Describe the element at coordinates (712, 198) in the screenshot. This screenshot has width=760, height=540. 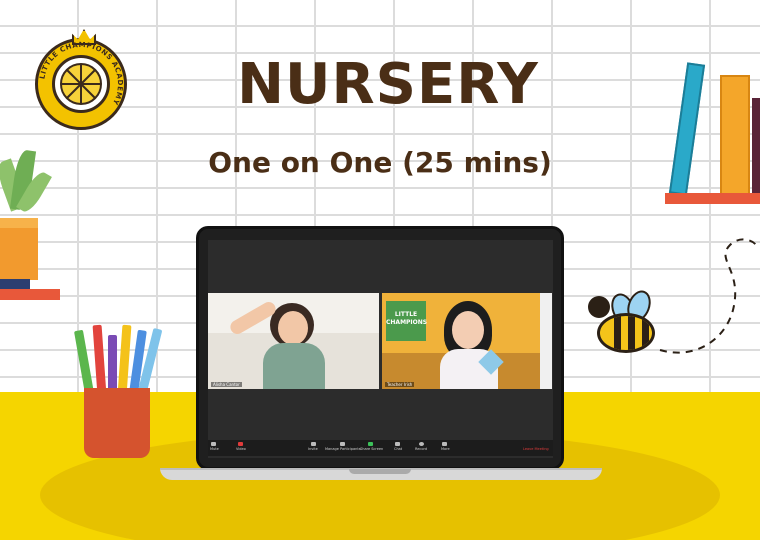
I see `right-shelf` at that location.